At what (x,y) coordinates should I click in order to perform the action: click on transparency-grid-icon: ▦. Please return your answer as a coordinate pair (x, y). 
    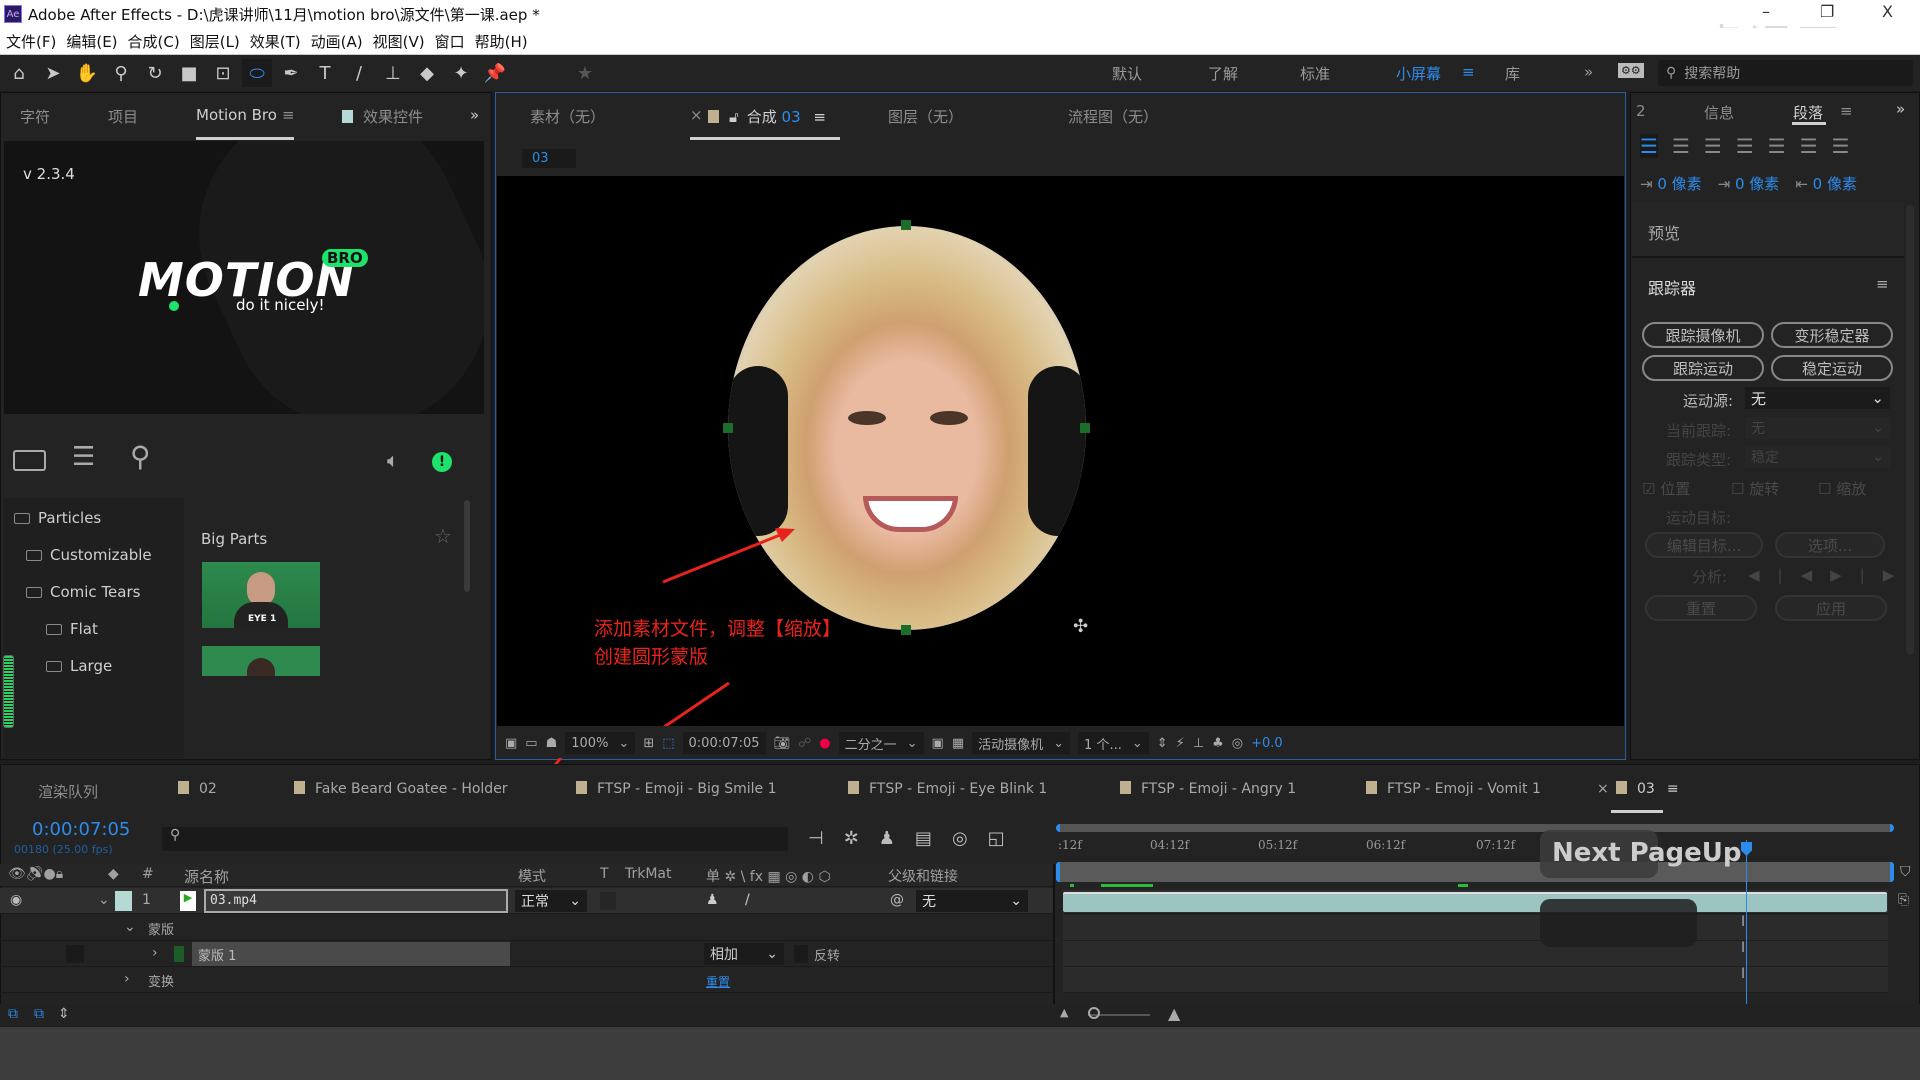
    Looking at the image, I should click on (958, 743).